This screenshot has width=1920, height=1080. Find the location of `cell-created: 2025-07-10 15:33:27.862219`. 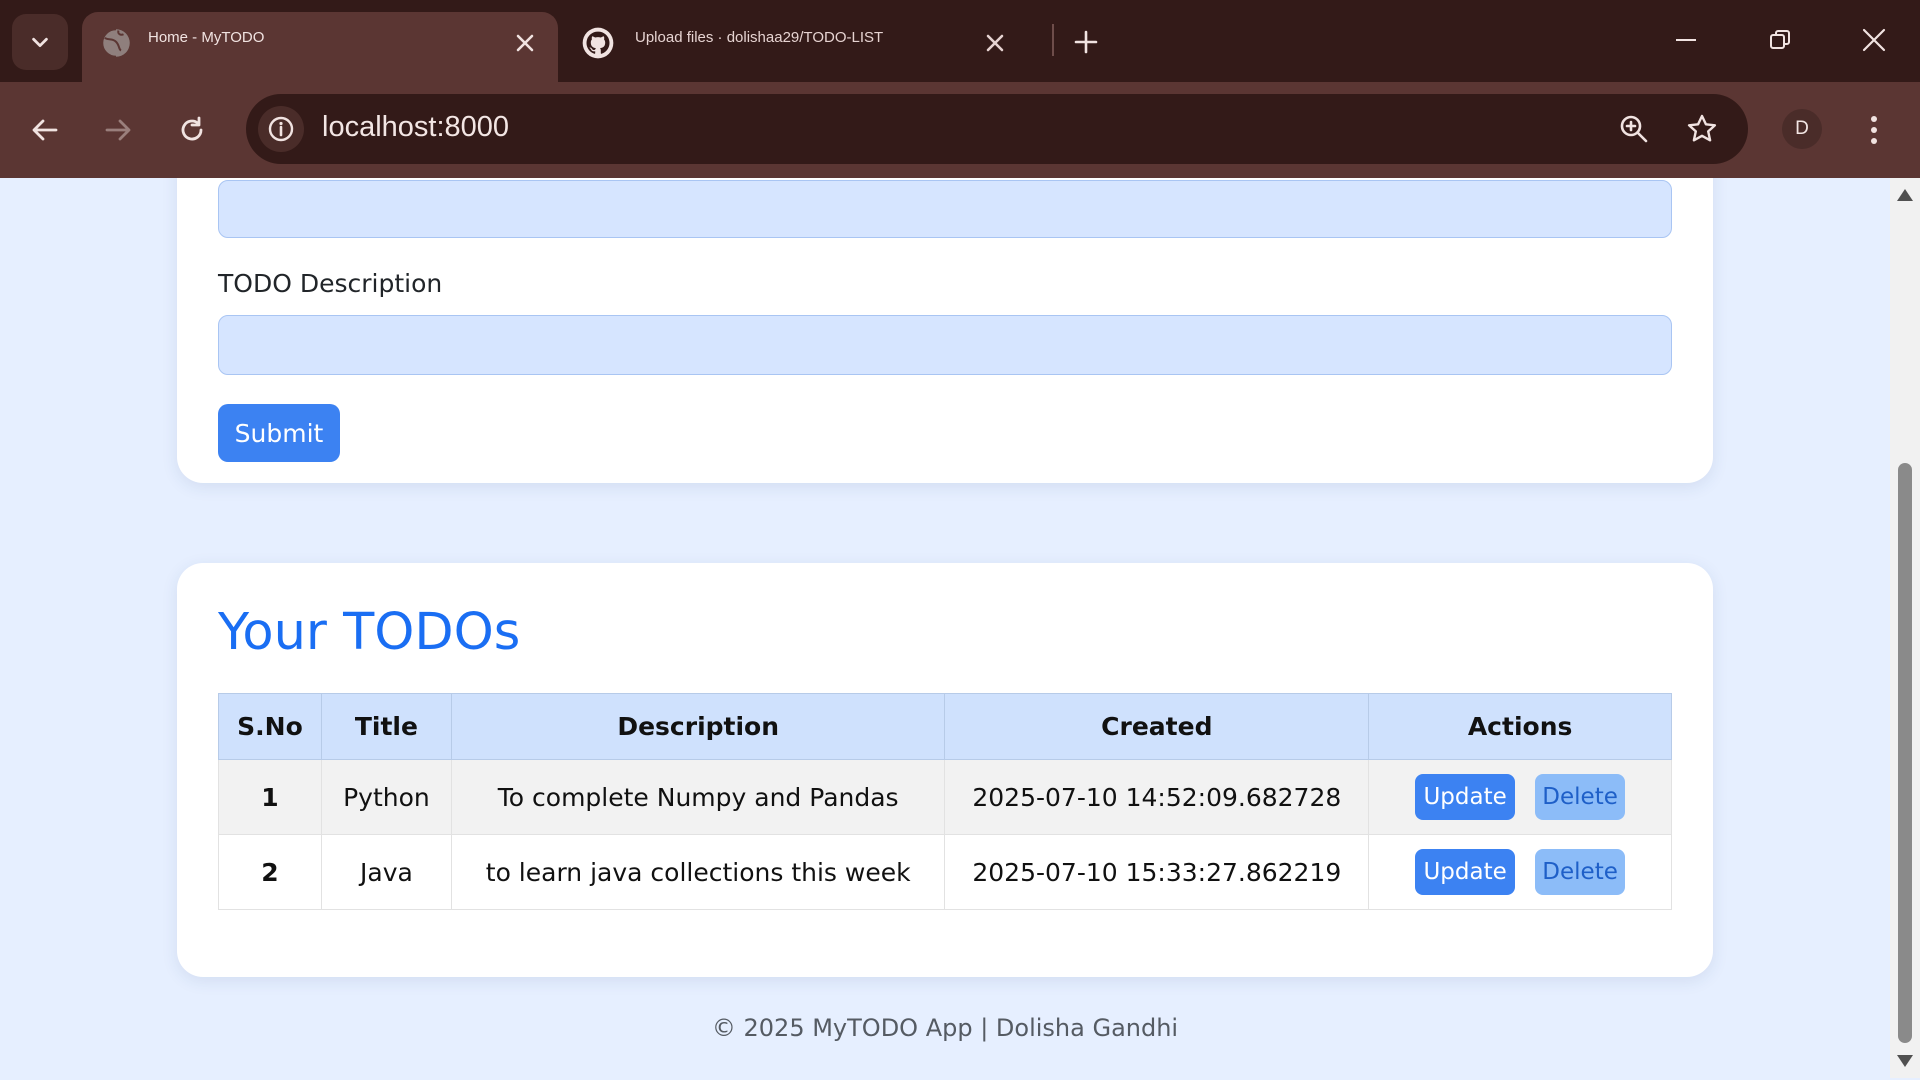

cell-created: 2025-07-10 15:33:27.862219 is located at coordinates (1157, 872).